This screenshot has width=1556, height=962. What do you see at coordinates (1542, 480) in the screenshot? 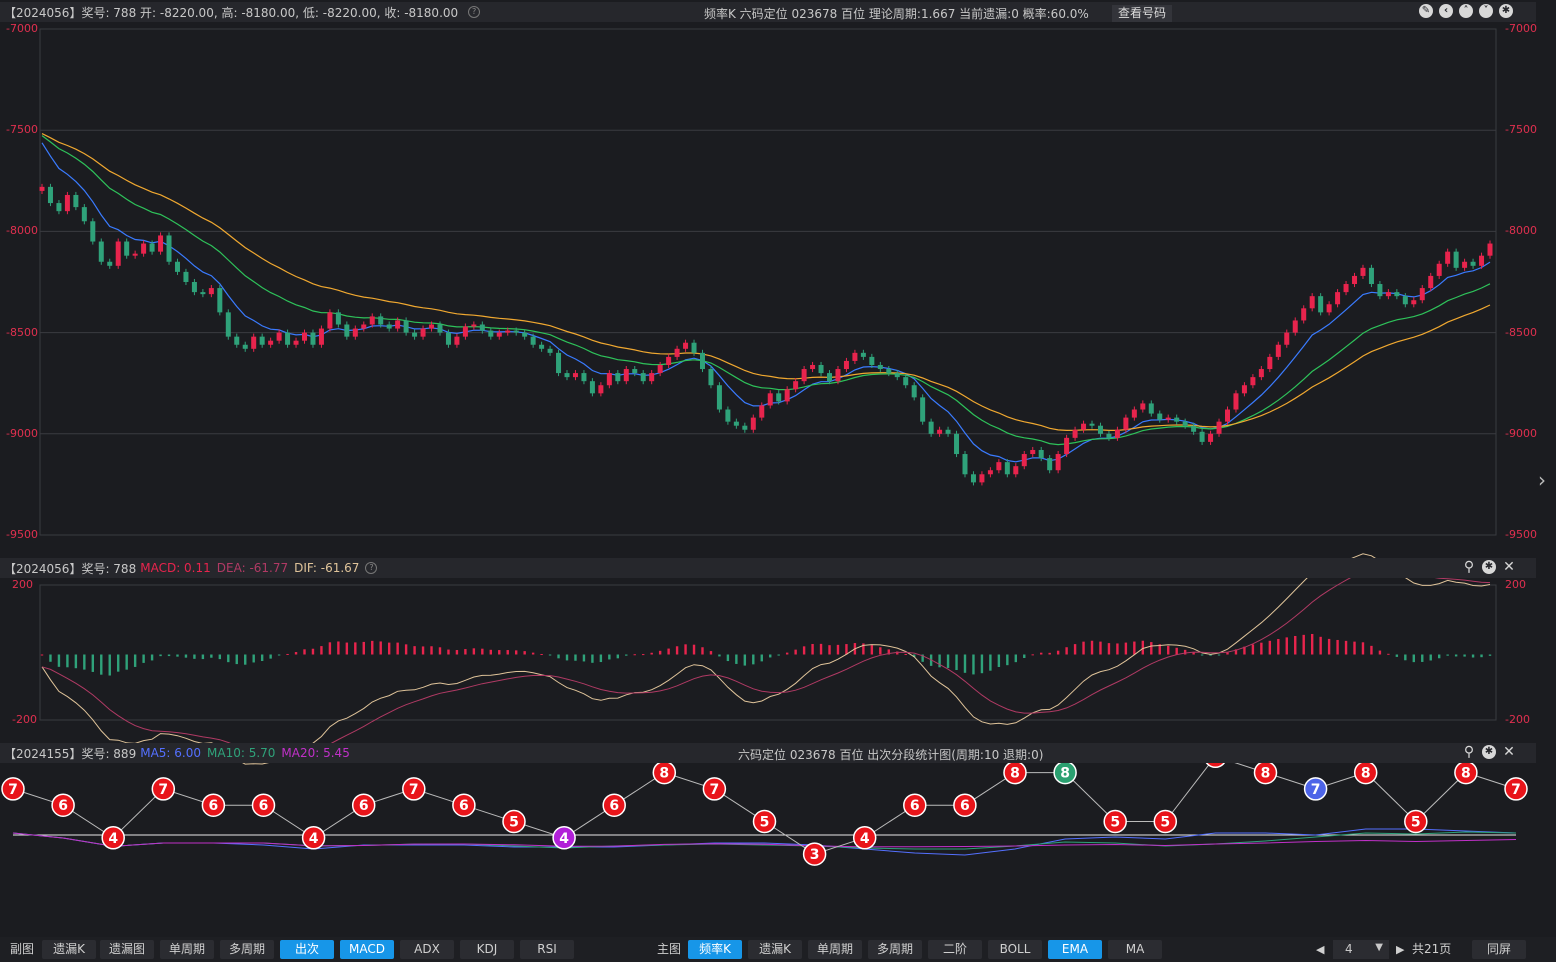
I see `arrow-right-icon: ›` at bounding box center [1542, 480].